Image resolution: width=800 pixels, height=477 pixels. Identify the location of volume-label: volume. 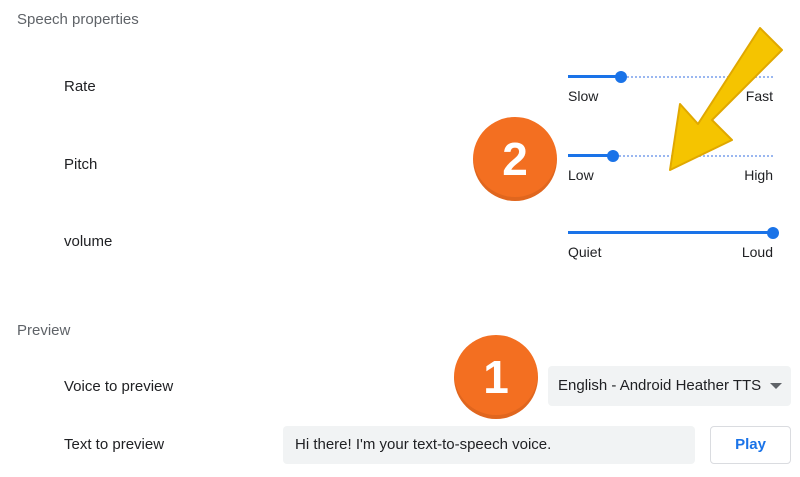
(88, 241).